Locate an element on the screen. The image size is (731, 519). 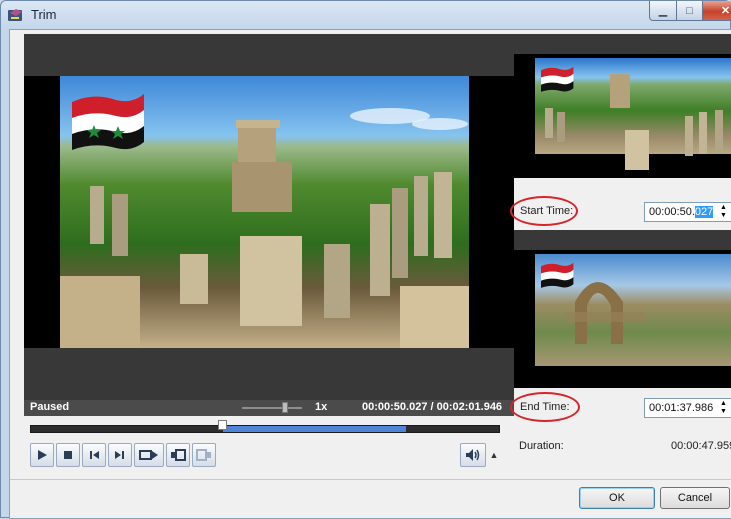
trim-selection-range is located at coordinates (314, 429).